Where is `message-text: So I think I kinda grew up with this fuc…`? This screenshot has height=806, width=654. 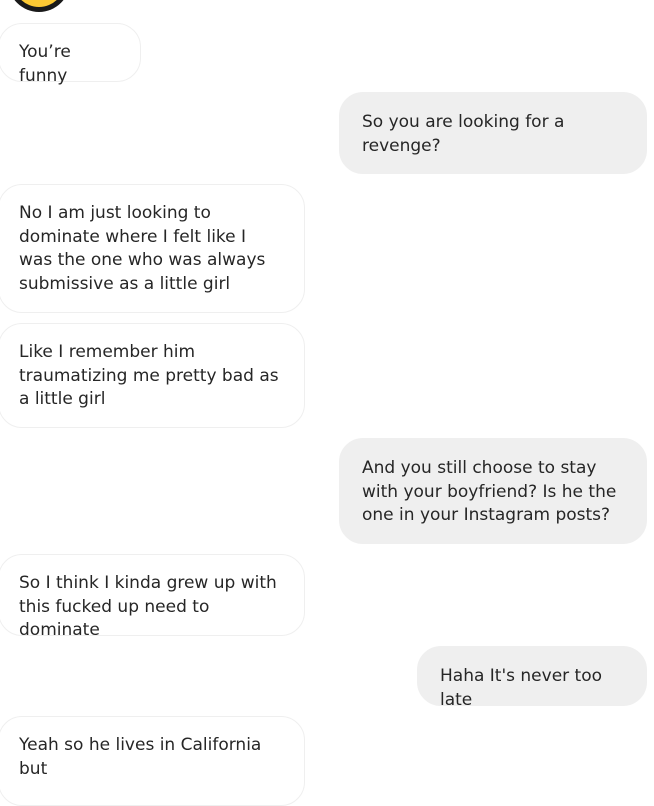 message-text: So I think I kinda grew up with this fuc… is located at coordinates (148, 606).